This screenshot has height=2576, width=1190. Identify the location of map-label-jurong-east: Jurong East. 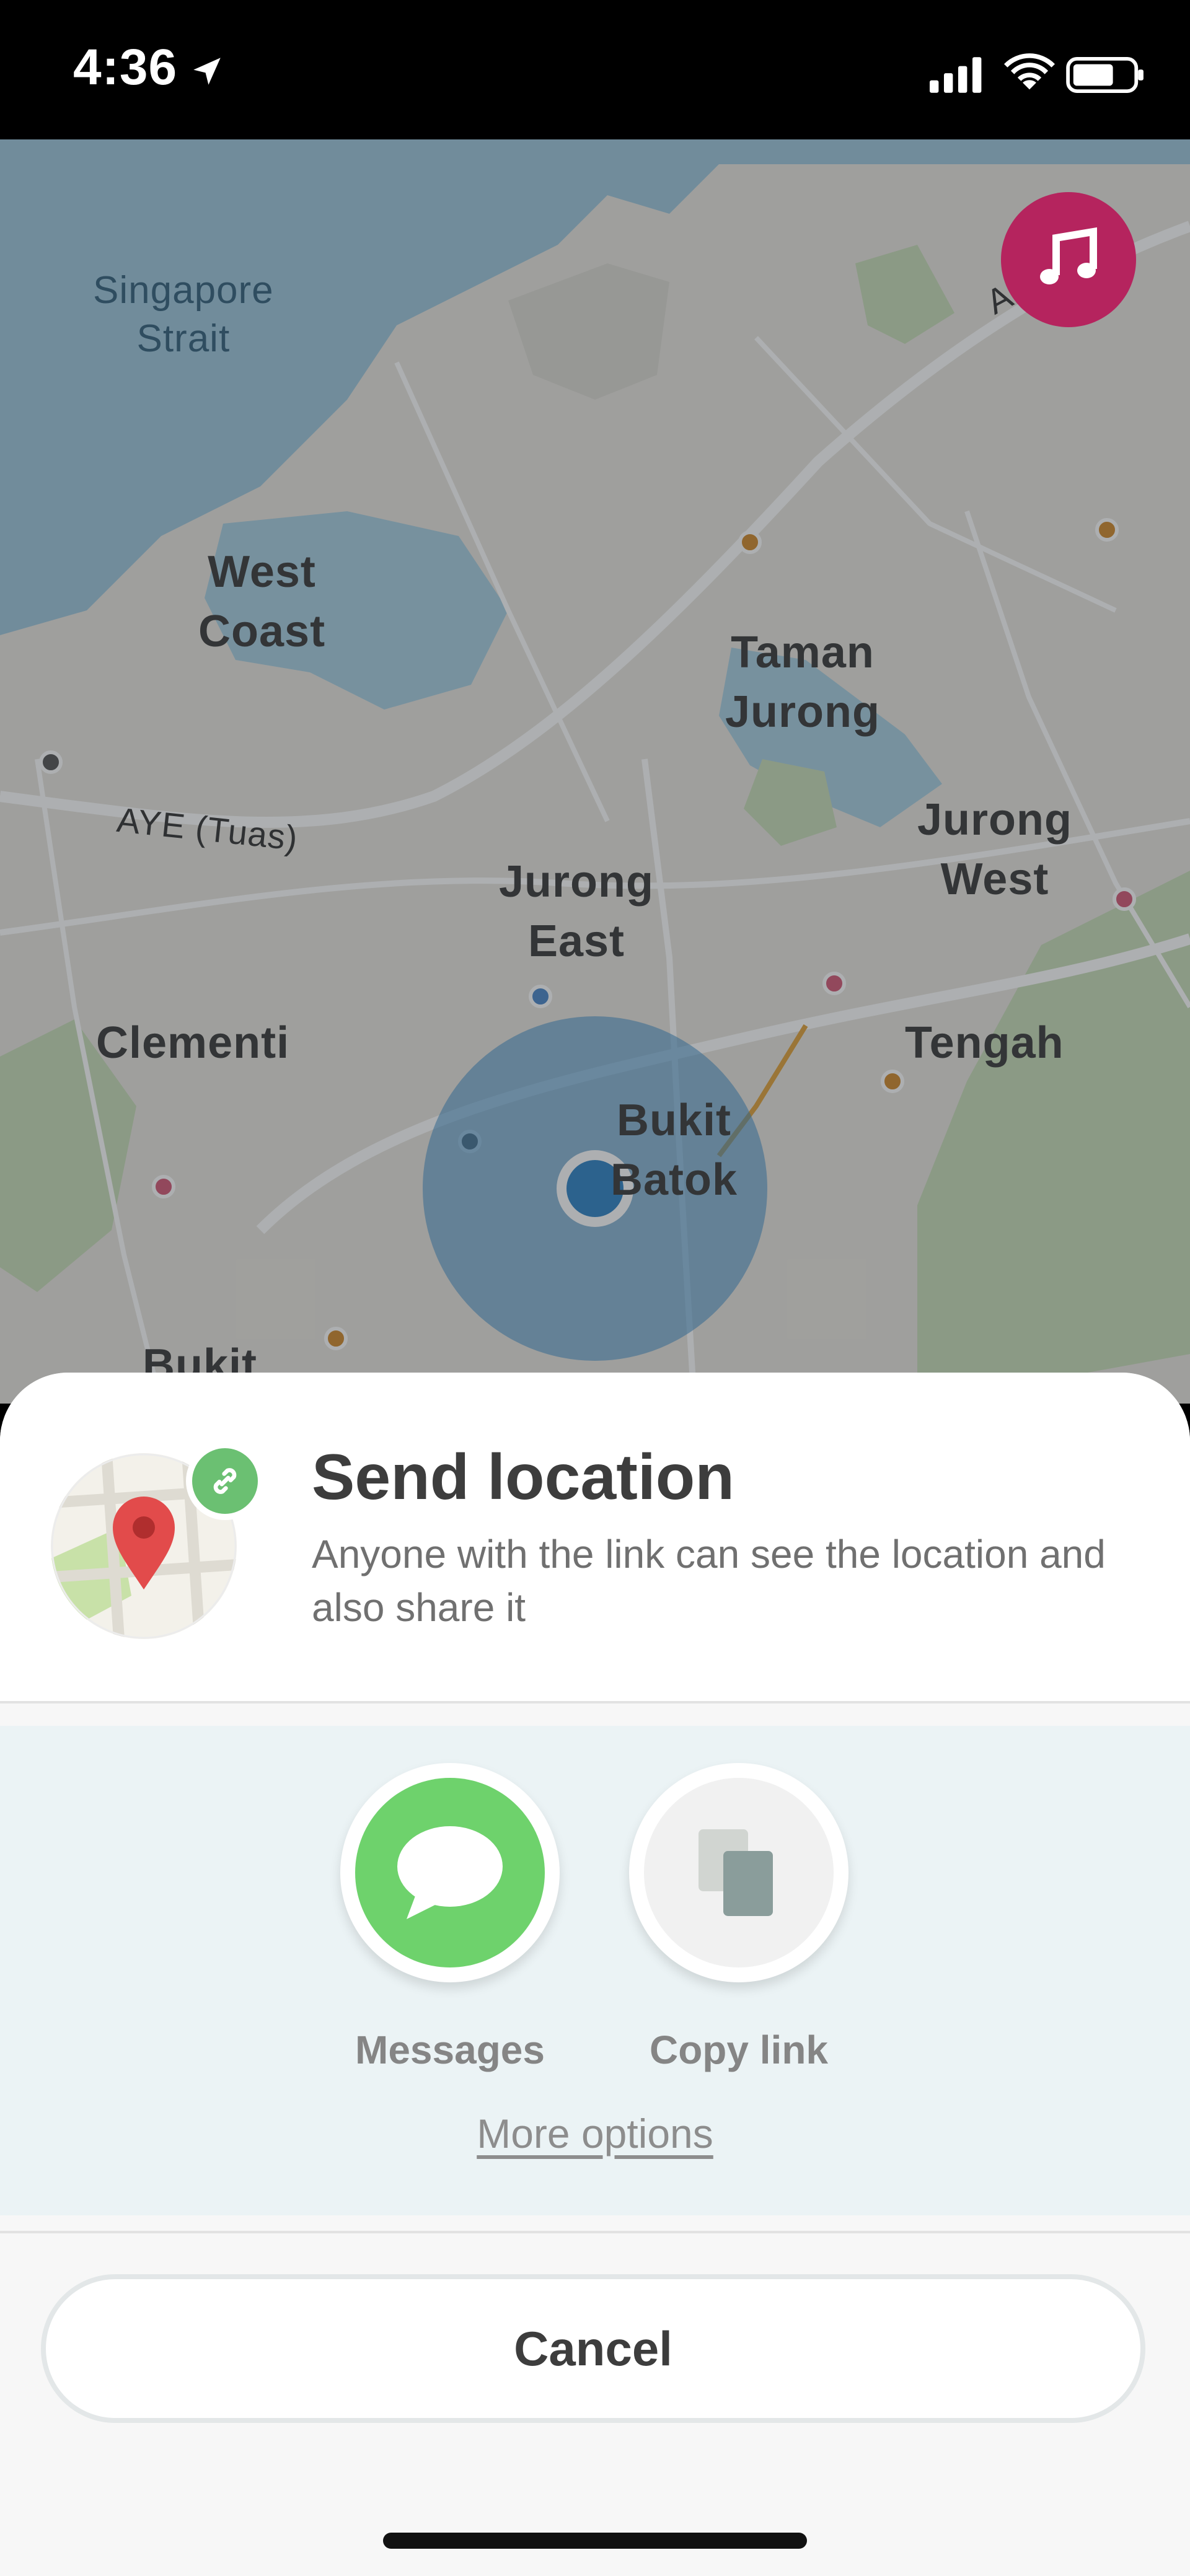
(576, 911).